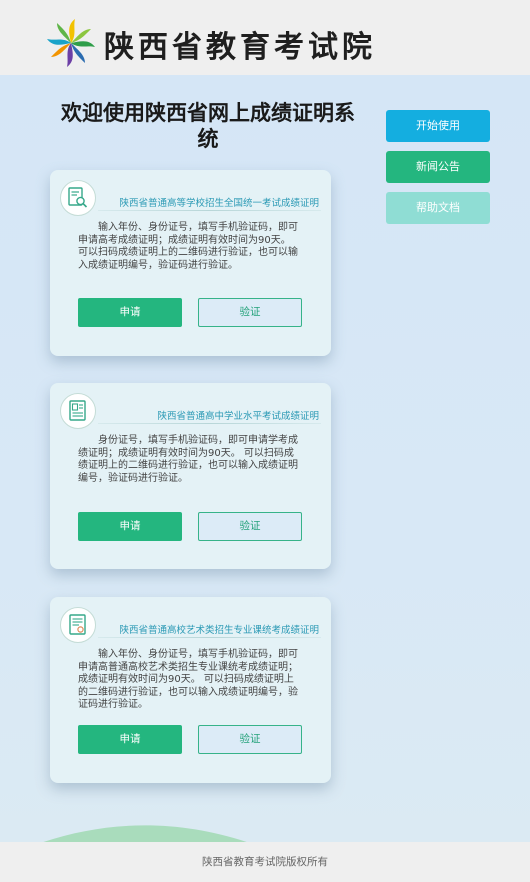  I want to click on id-document-icon, so click(78, 411).